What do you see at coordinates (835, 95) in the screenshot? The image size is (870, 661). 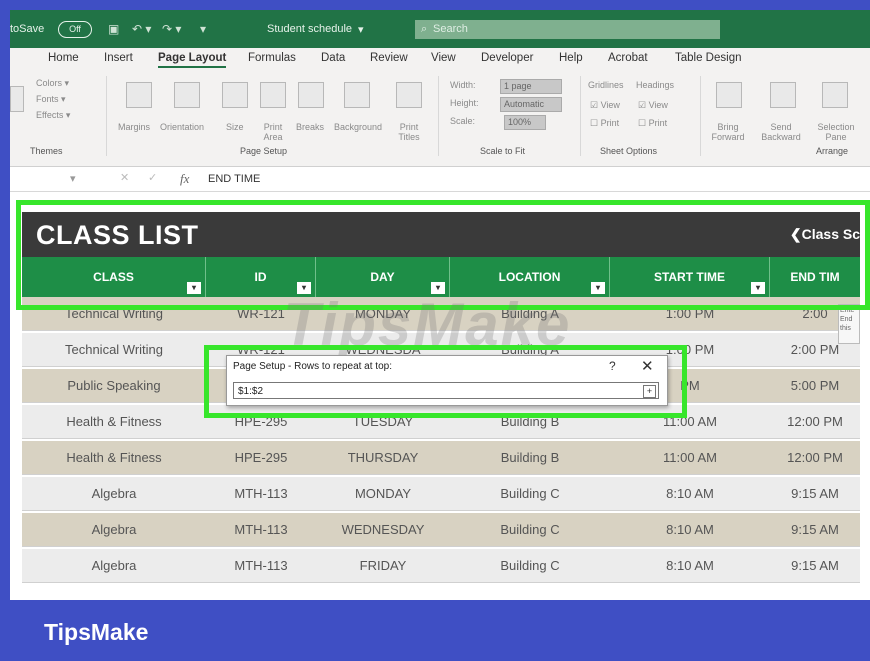 I see `selection-pane-icon` at bounding box center [835, 95].